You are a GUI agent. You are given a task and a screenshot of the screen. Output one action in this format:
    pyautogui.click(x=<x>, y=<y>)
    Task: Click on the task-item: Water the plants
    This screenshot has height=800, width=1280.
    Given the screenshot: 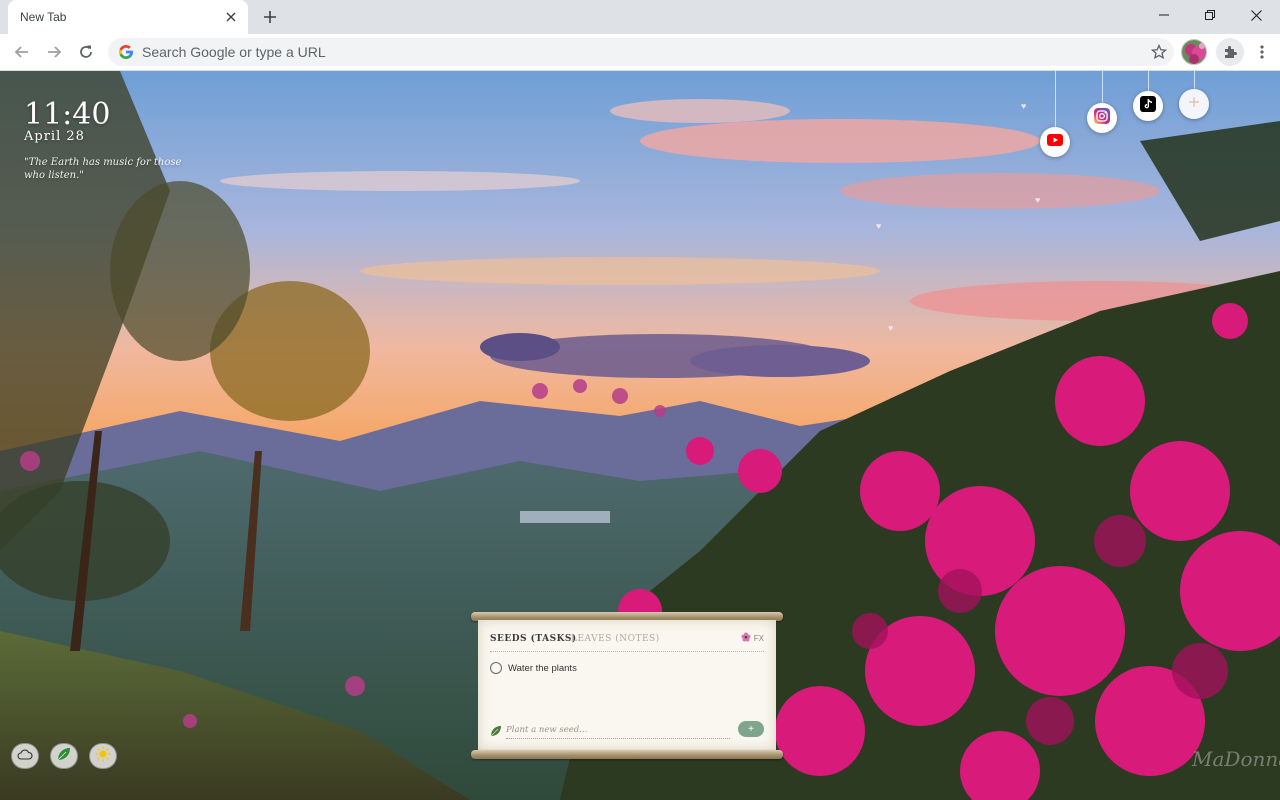 What is the action you would take?
    pyautogui.click(x=533, y=668)
    